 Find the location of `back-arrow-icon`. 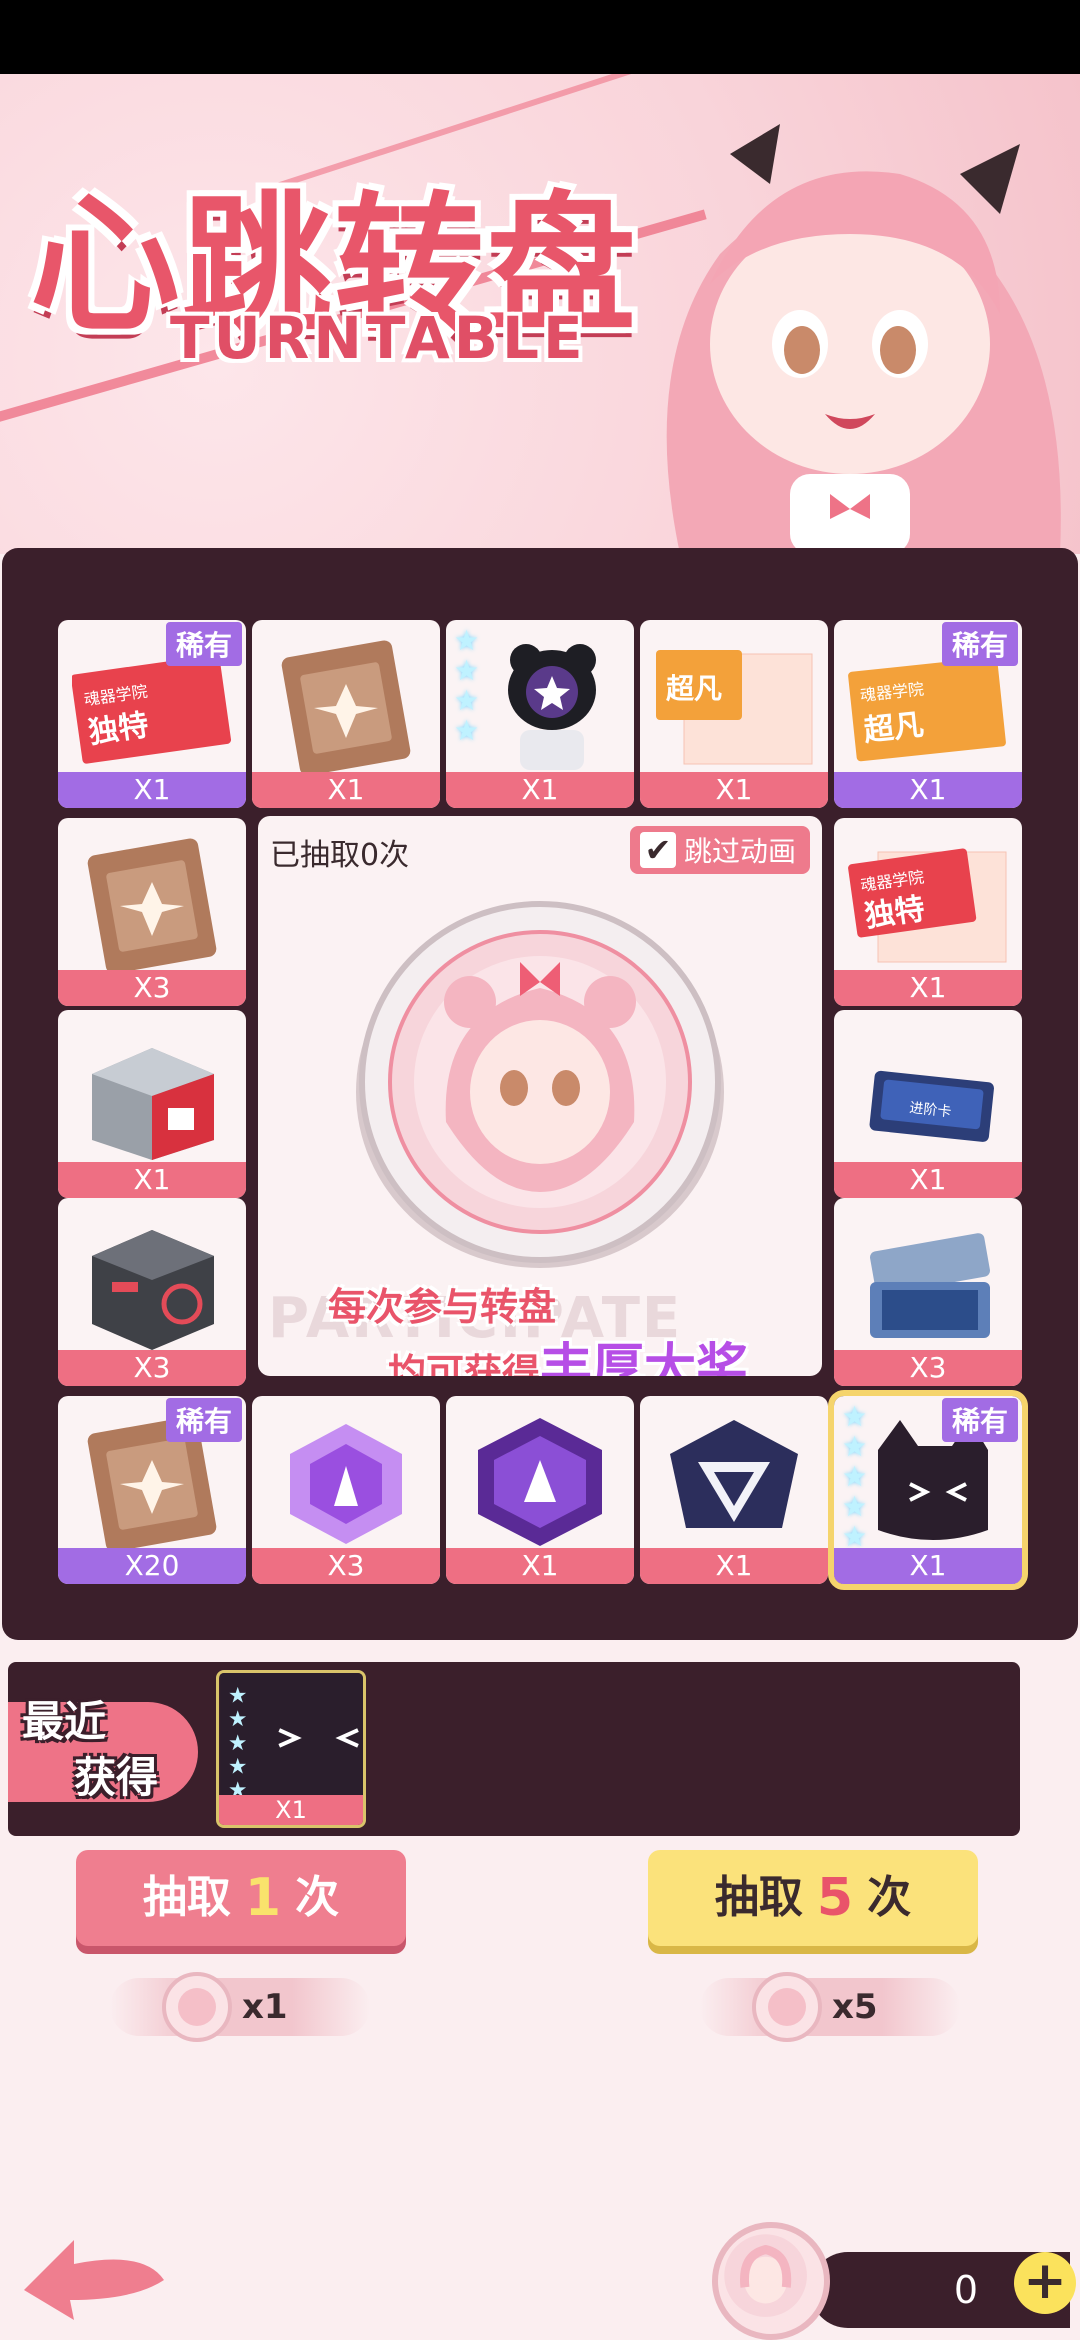

back-arrow-icon is located at coordinates (94, 2275).